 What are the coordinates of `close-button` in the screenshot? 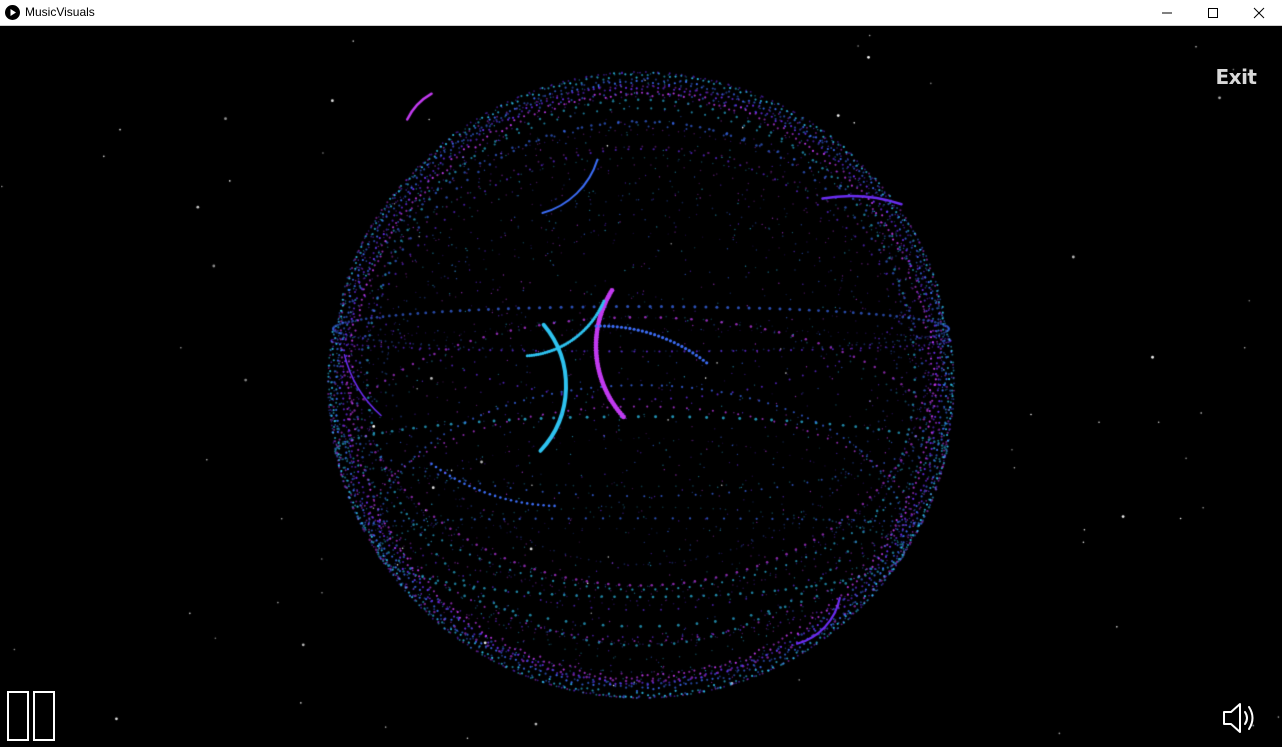 It's located at (1259, 13).